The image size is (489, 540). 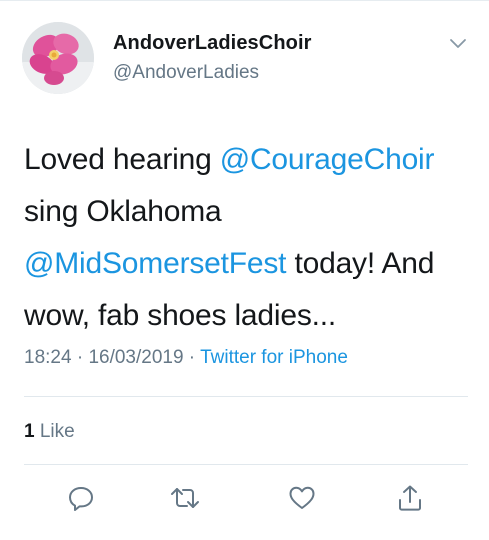 What do you see at coordinates (136, 357) in the screenshot?
I see `tweet-date: 16/03/2019` at bounding box center [136, 357].